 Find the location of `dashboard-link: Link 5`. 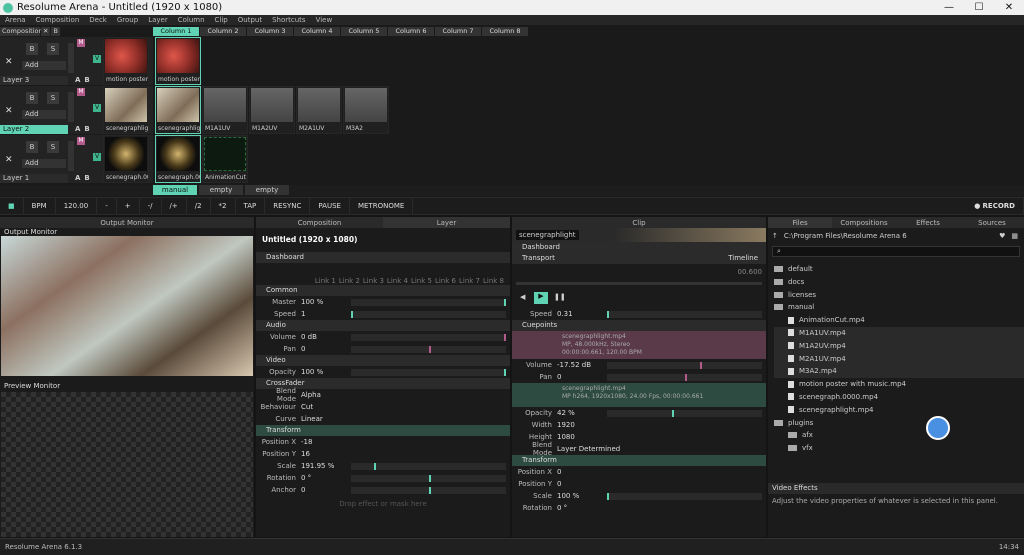

dashboard-link: Link 5 is located at coordinates (421, 281).